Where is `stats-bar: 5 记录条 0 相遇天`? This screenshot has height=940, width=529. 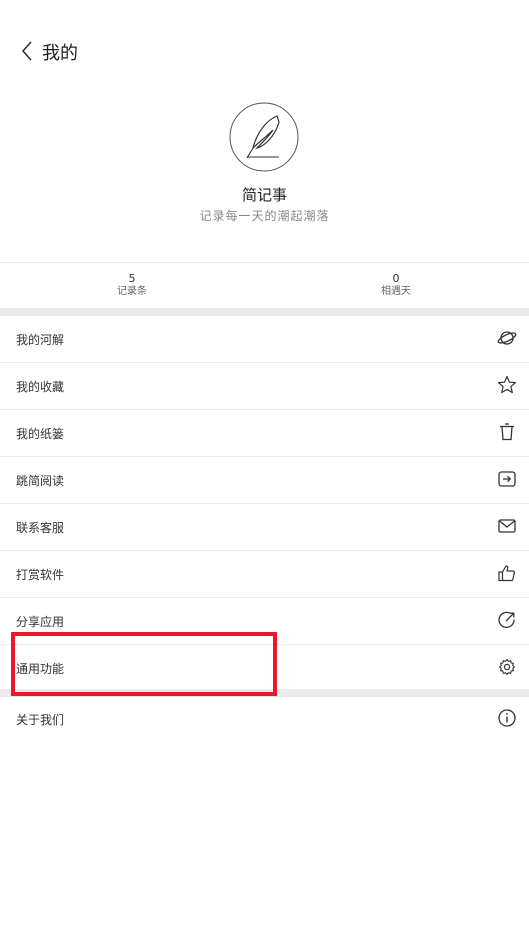
stats-bar: 5 记录条 0 相遇天 is located at coordinates (264, 285).